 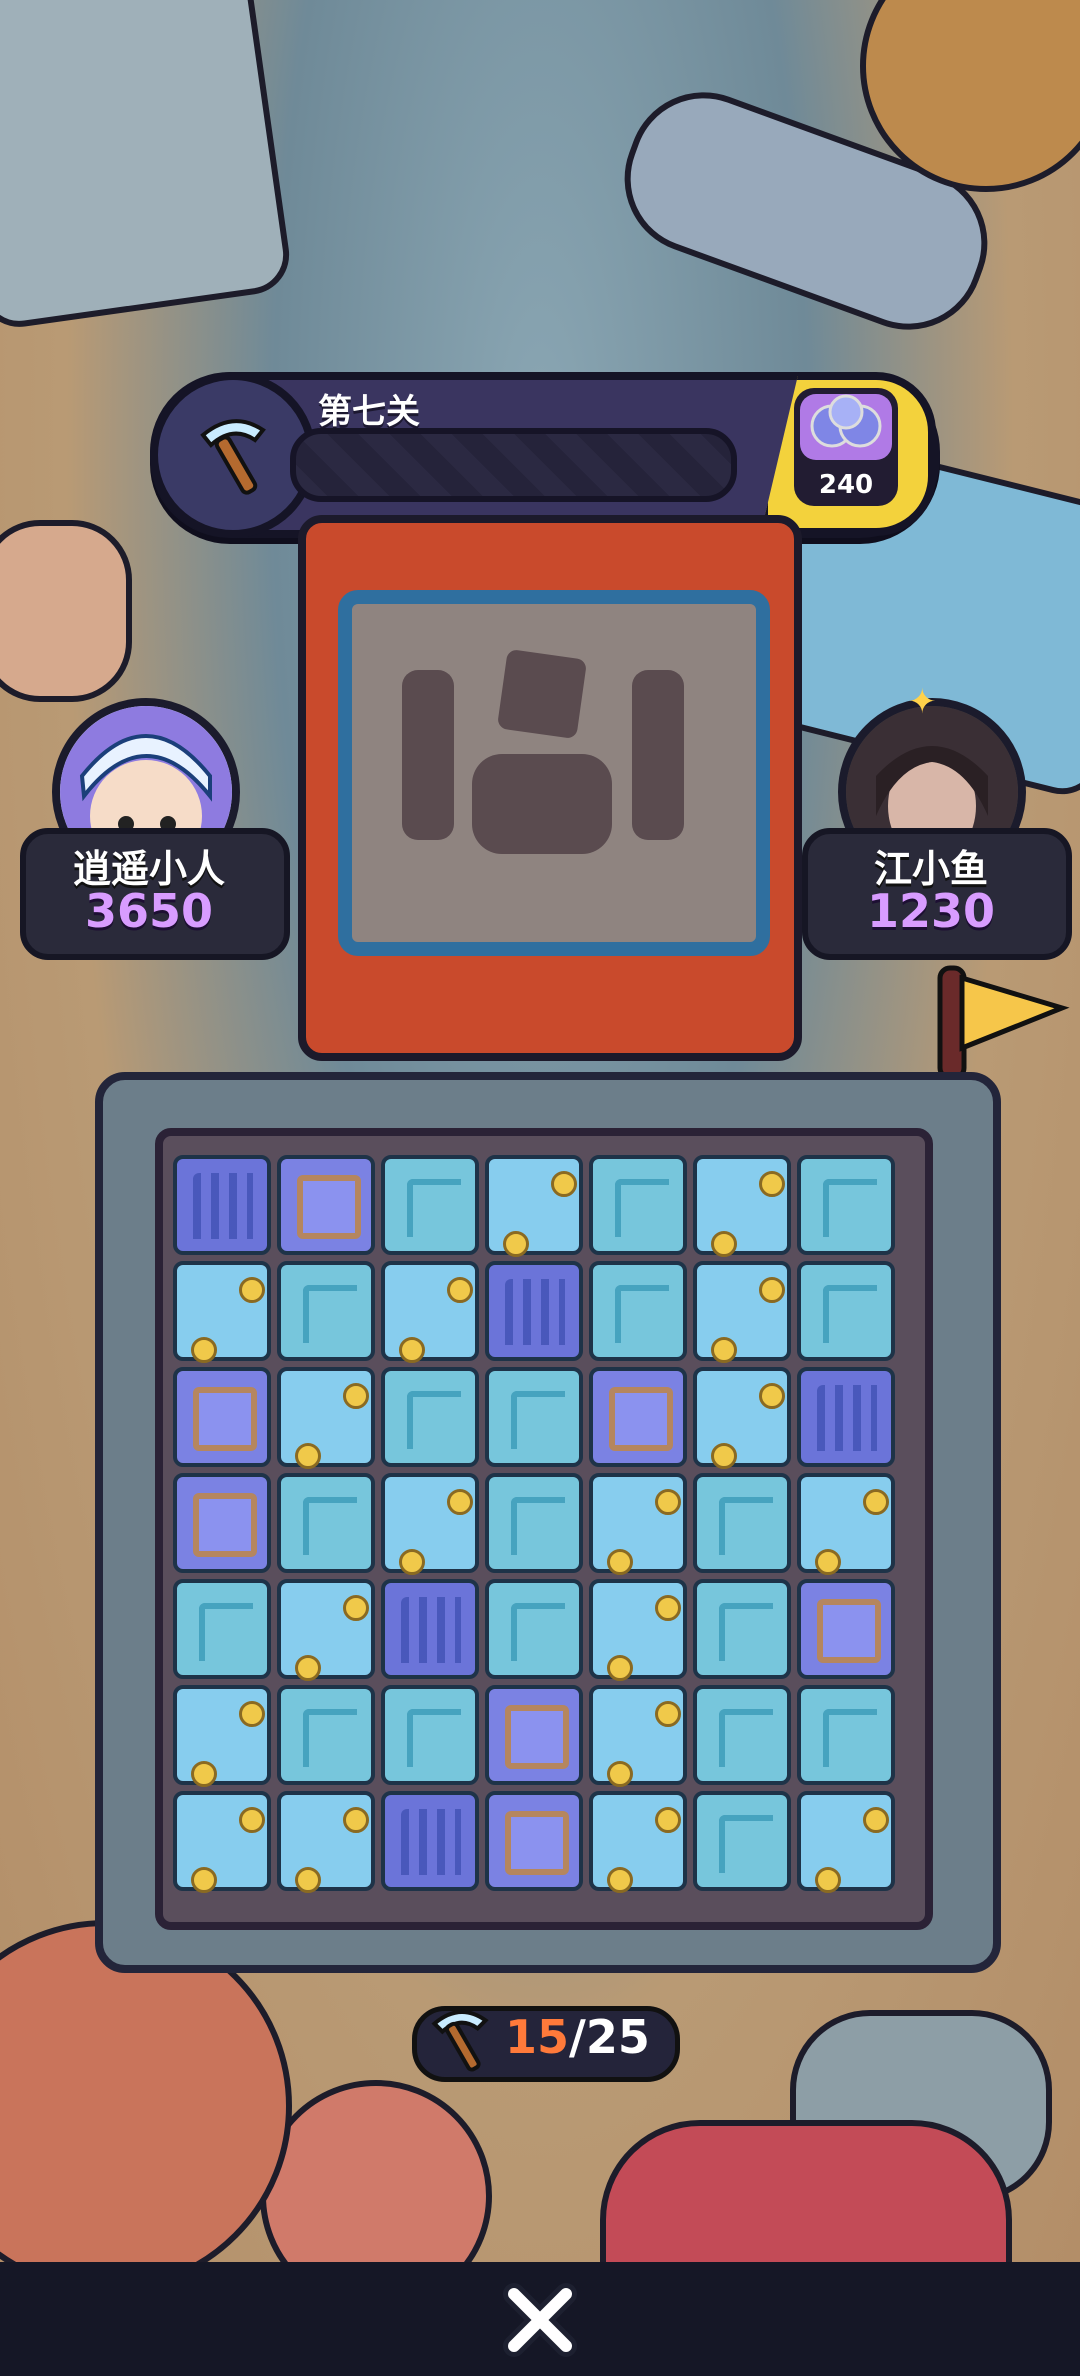 What do you see at coordinates (540, 2320) in the screenshot?
I see `close-icon` at bounding box center [540, 2320].